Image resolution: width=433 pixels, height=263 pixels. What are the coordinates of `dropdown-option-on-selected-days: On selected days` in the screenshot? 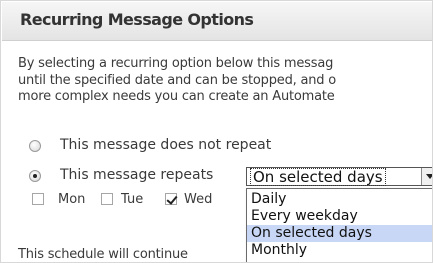 It's located at (339, 233).